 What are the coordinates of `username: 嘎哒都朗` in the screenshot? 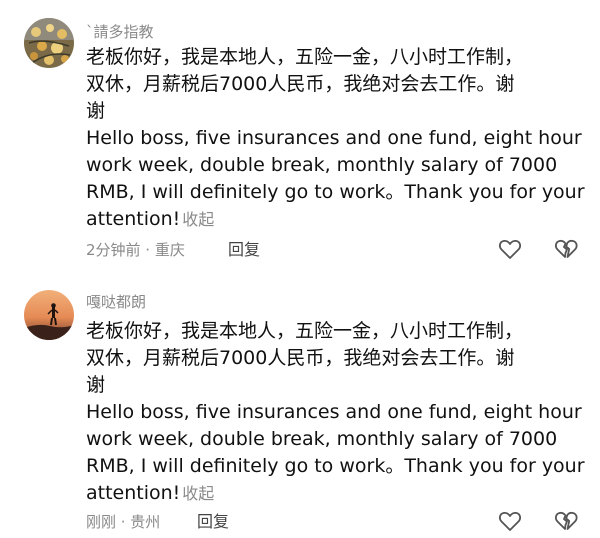 It's located at (116, 302).